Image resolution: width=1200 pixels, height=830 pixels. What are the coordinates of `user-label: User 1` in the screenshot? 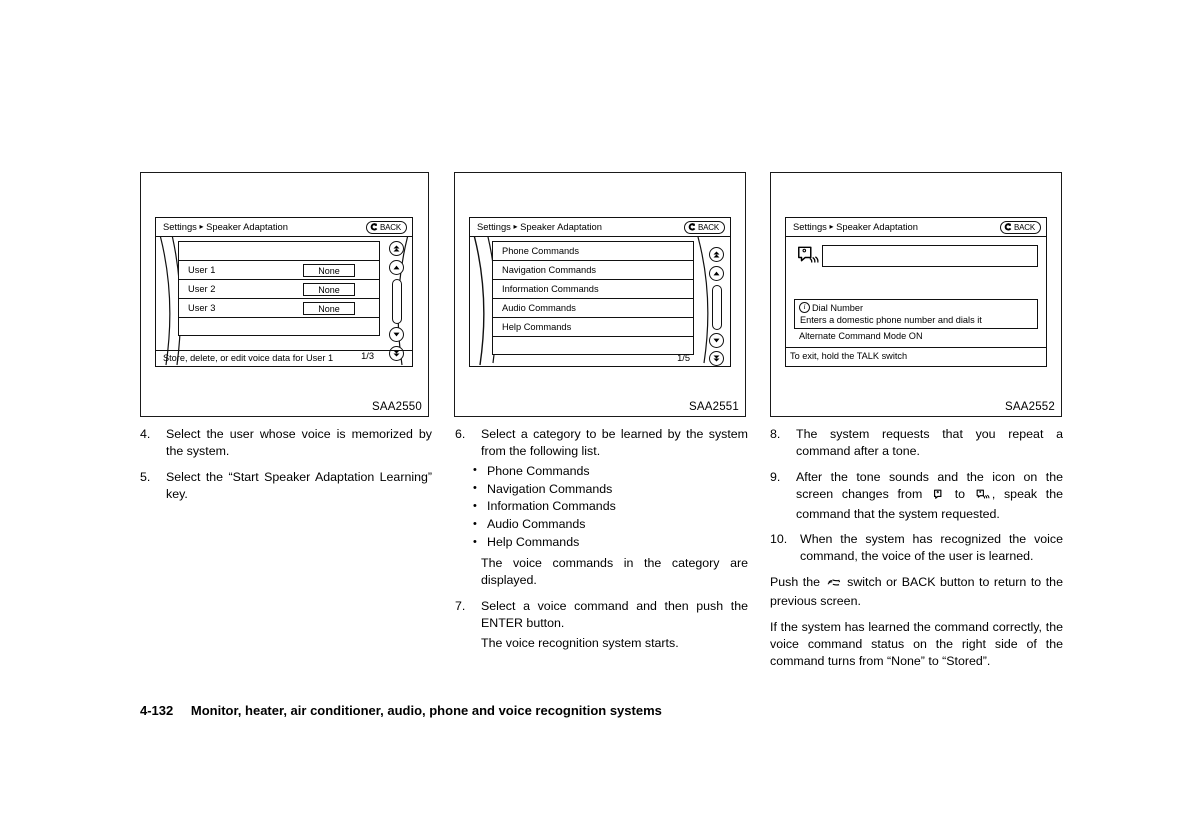 It's located at (202, 270).